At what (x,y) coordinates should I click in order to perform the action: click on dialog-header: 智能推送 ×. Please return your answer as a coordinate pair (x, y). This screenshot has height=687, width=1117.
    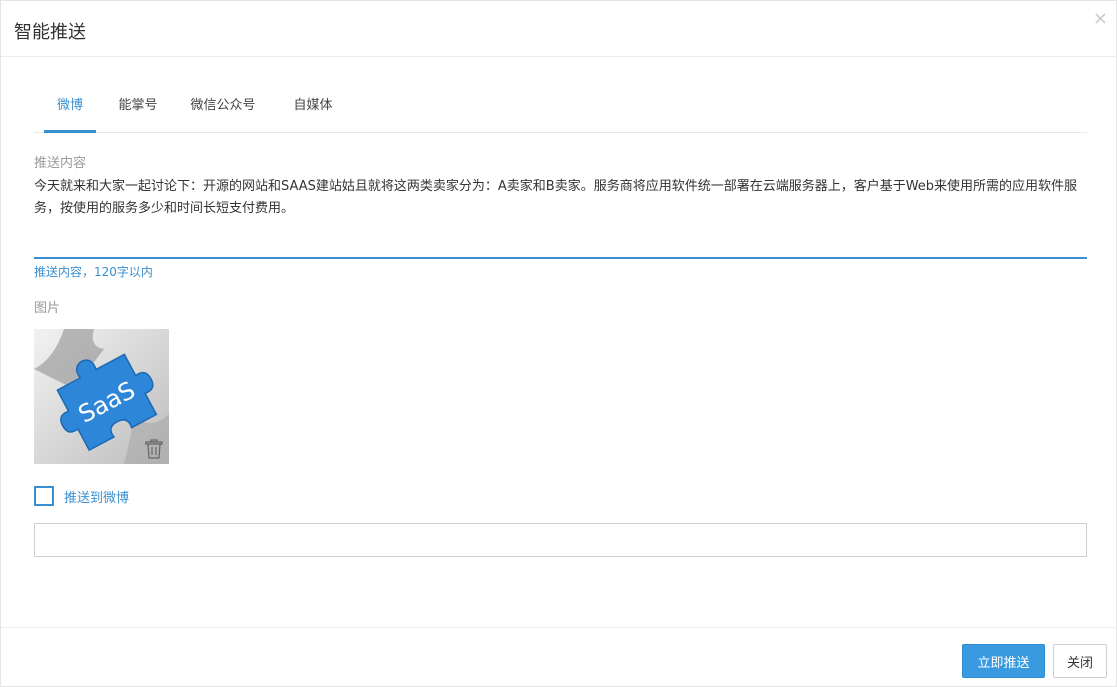
    Looking at the image, I should click on (559, 29).